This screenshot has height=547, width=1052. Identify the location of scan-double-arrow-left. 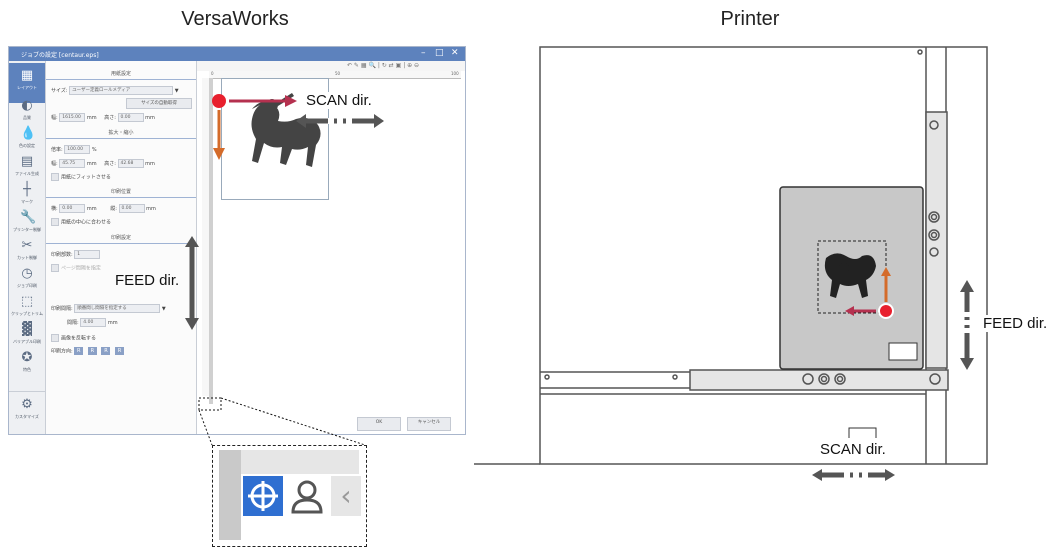
(340, 121).